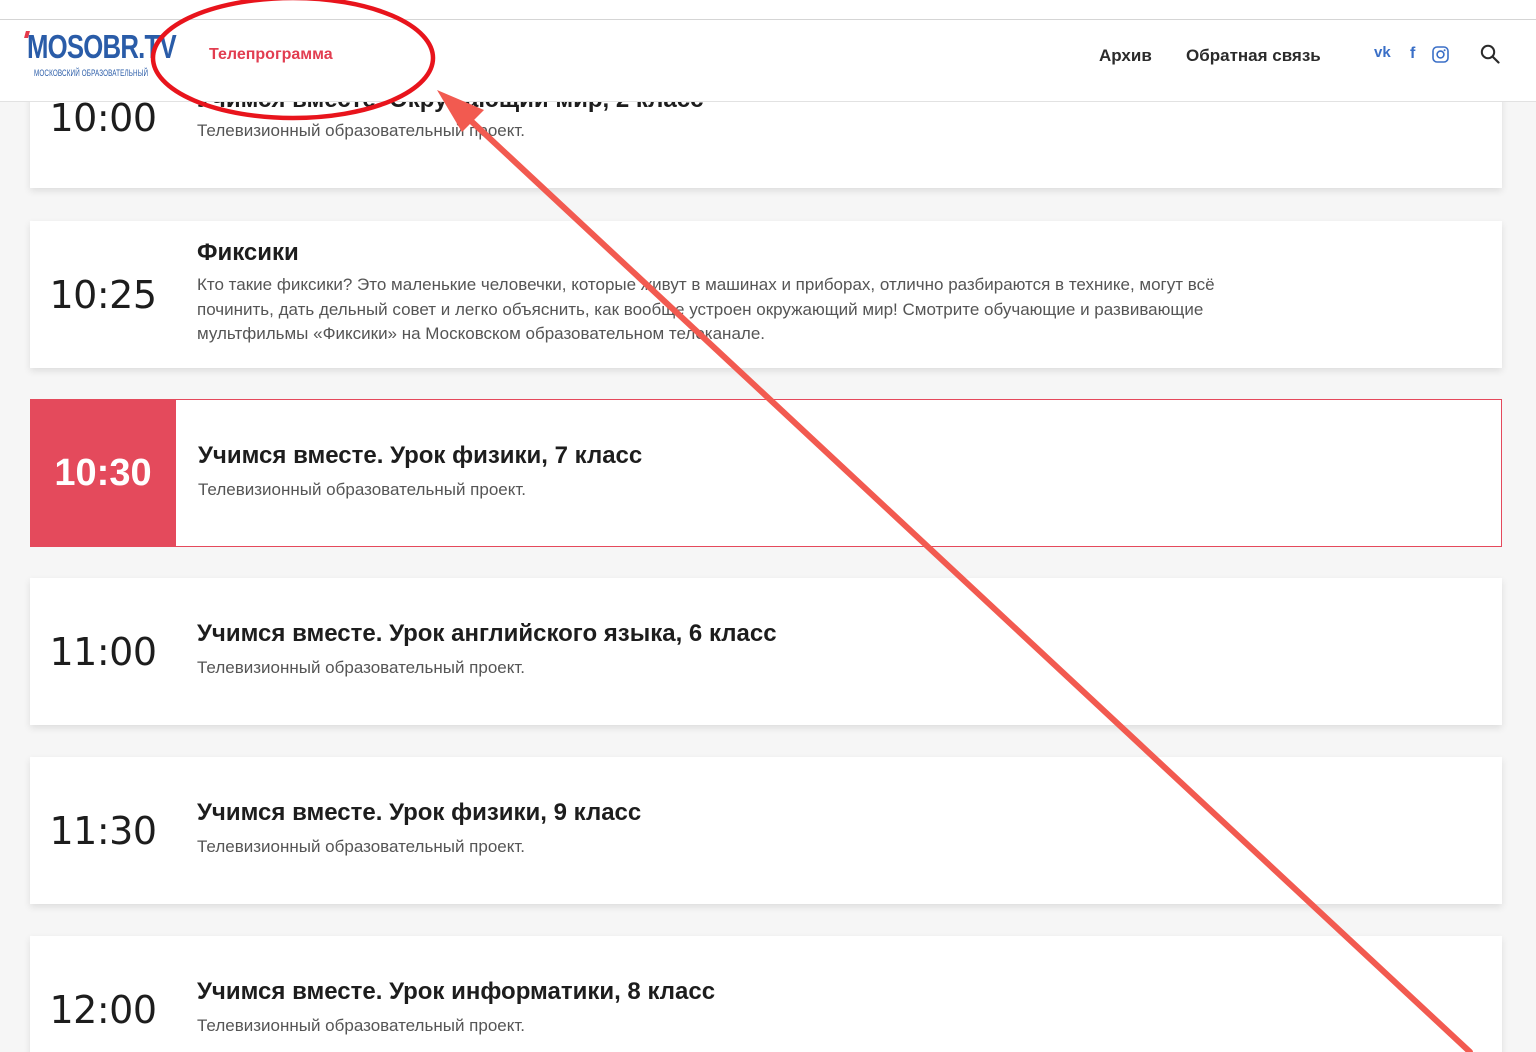 Image resolution: width=1536 pixels, height=1052 pixels. What do you see at coordinates (103, 294) in the screenshot?
I see `schedule-time: 10:25` at bounding box center [103, 294].